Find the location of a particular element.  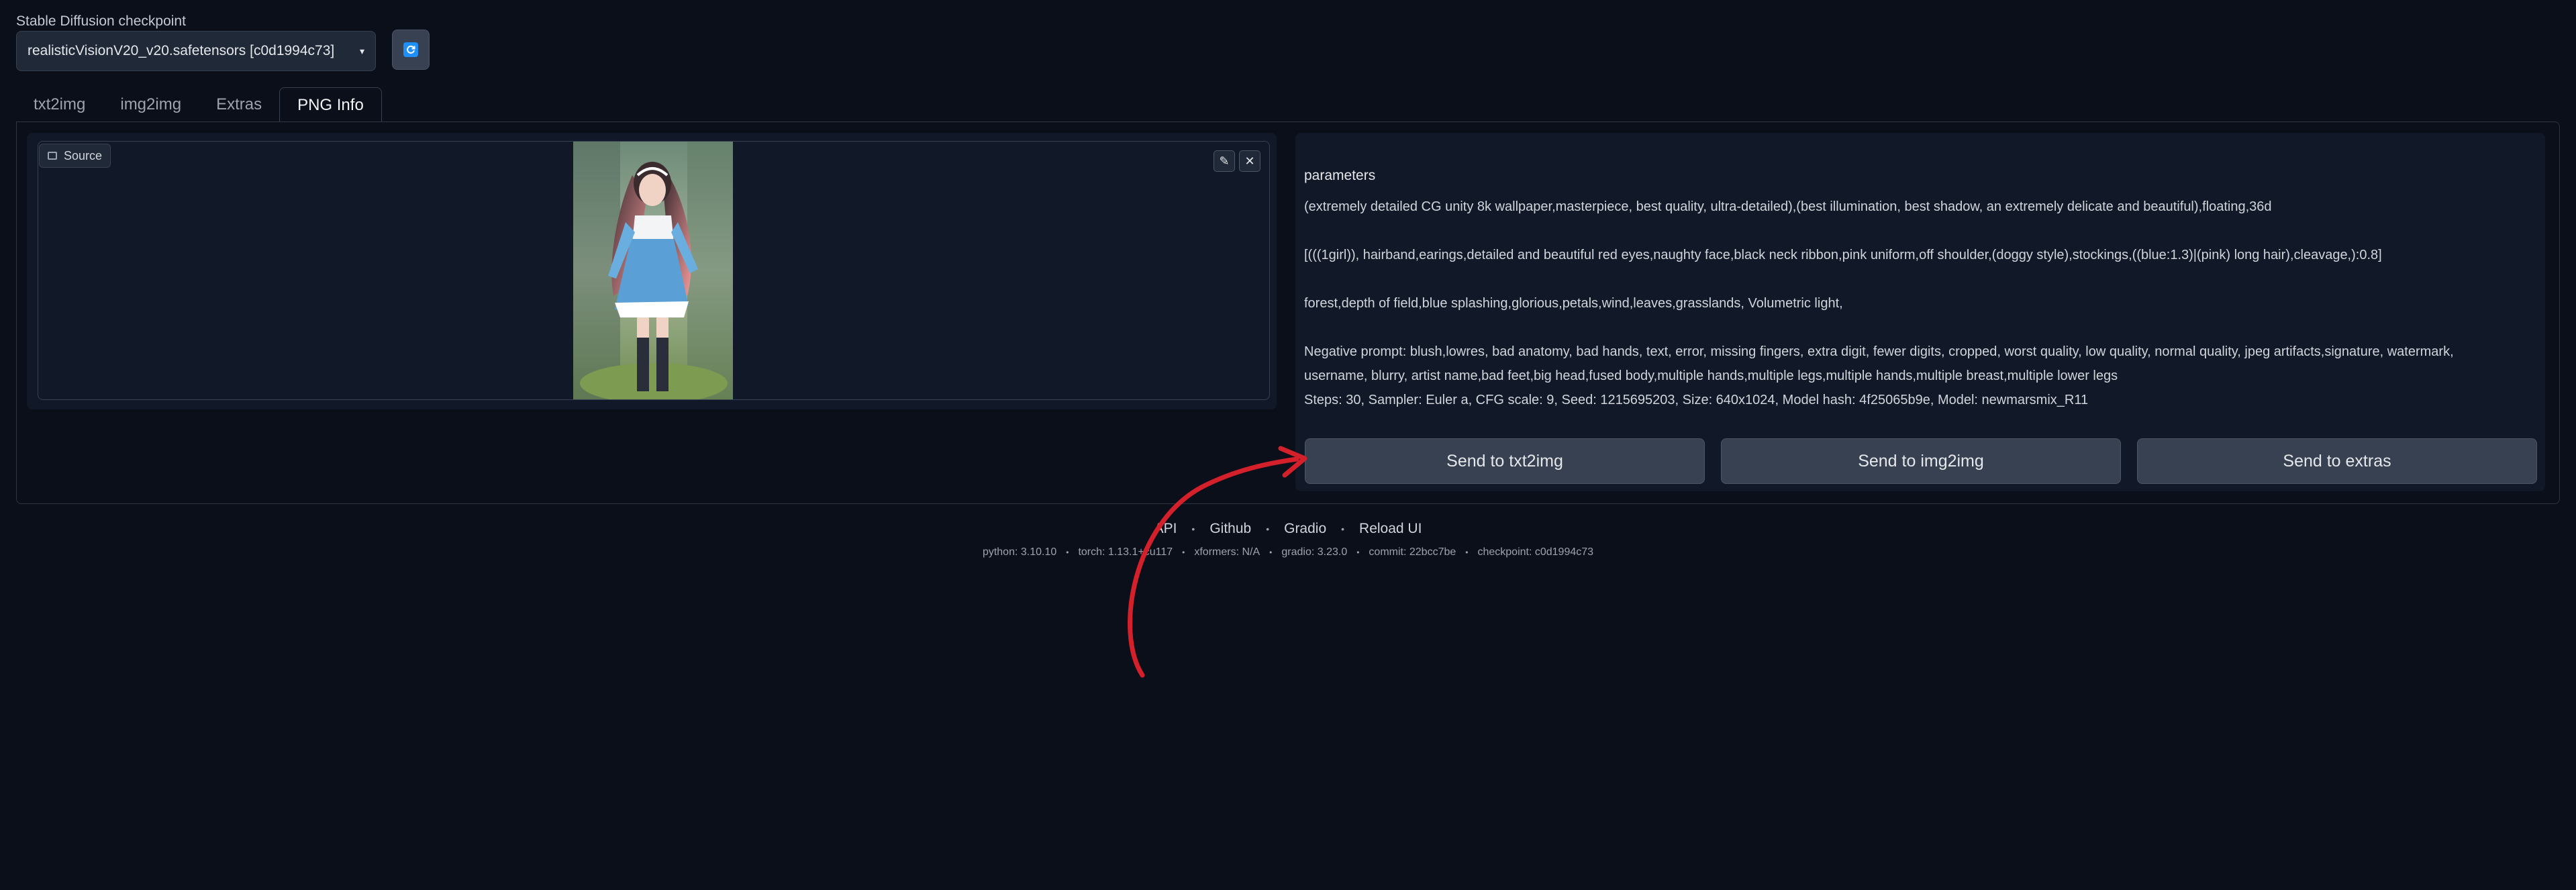

version-python: python: 3.10.10 is located at coordinates (1019, 552).